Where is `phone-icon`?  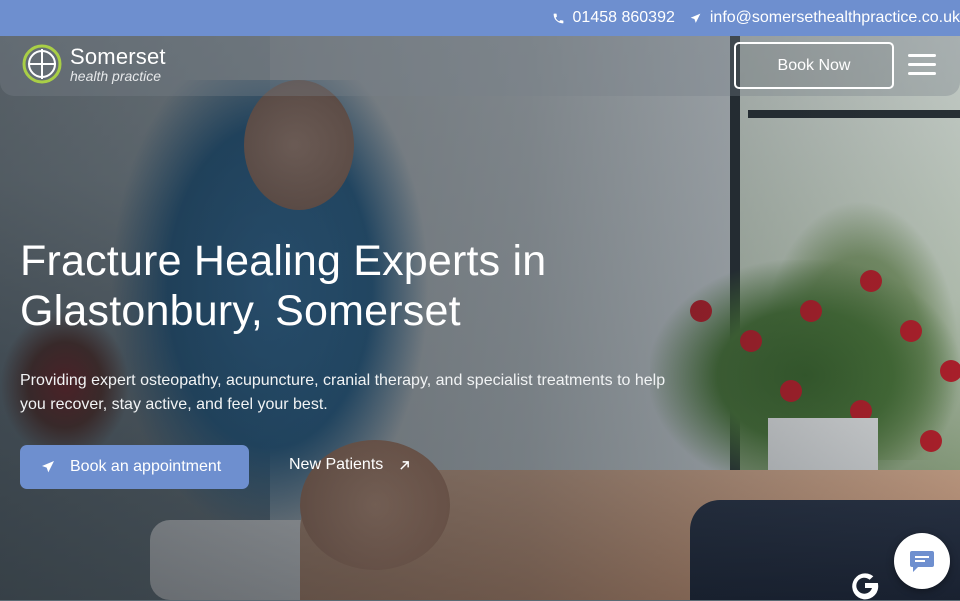 phone-icon is located at coordinates (558, 18).